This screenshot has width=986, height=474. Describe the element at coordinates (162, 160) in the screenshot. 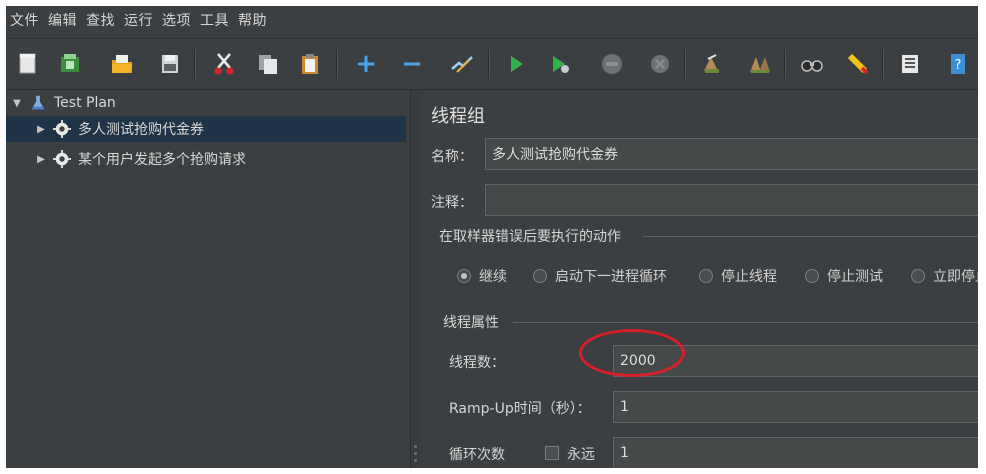

I see `tree-label: 某个用户发起多个抢购请求` at that location.